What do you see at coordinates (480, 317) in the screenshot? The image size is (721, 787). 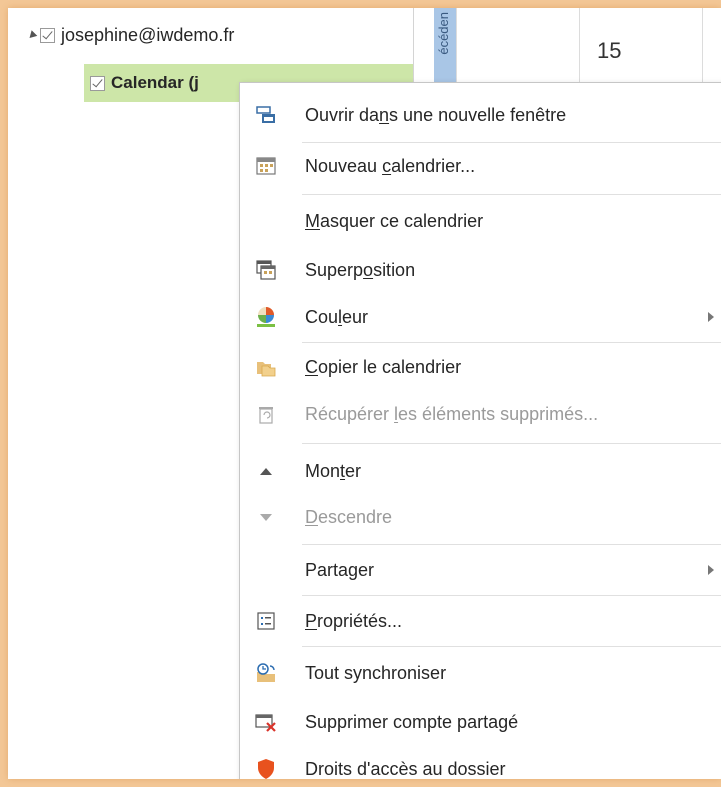 I see `menu-item-color: Couleur` at bounding box center [480, 317].